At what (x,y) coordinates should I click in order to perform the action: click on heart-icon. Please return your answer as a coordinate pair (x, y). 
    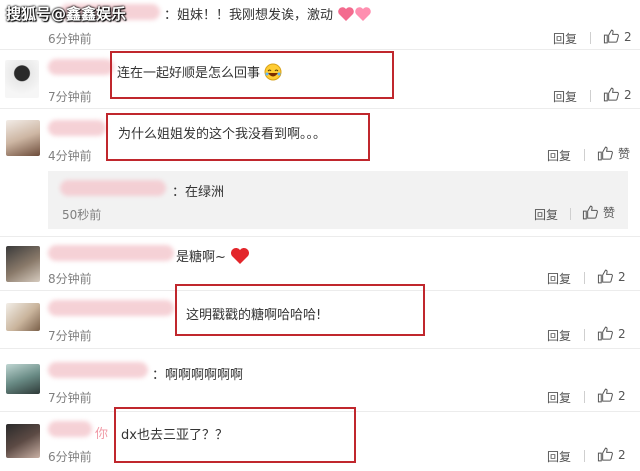
    Looking at the image, I should click on (240, 258).